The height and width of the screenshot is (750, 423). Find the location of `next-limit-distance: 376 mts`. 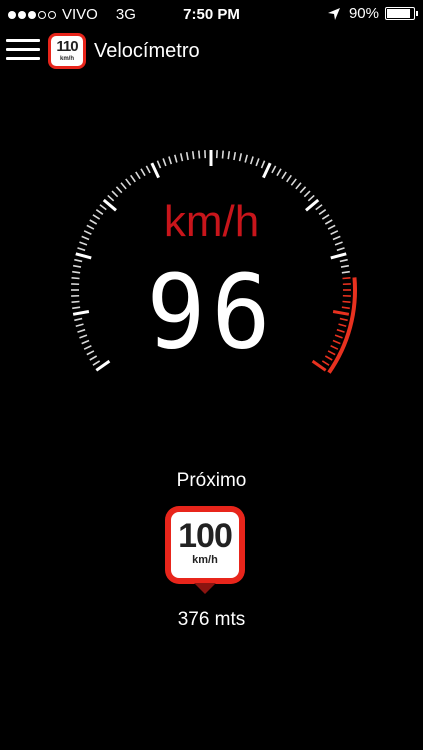

next-limit-distance: 376 mts is located at coordinates (211, 619).